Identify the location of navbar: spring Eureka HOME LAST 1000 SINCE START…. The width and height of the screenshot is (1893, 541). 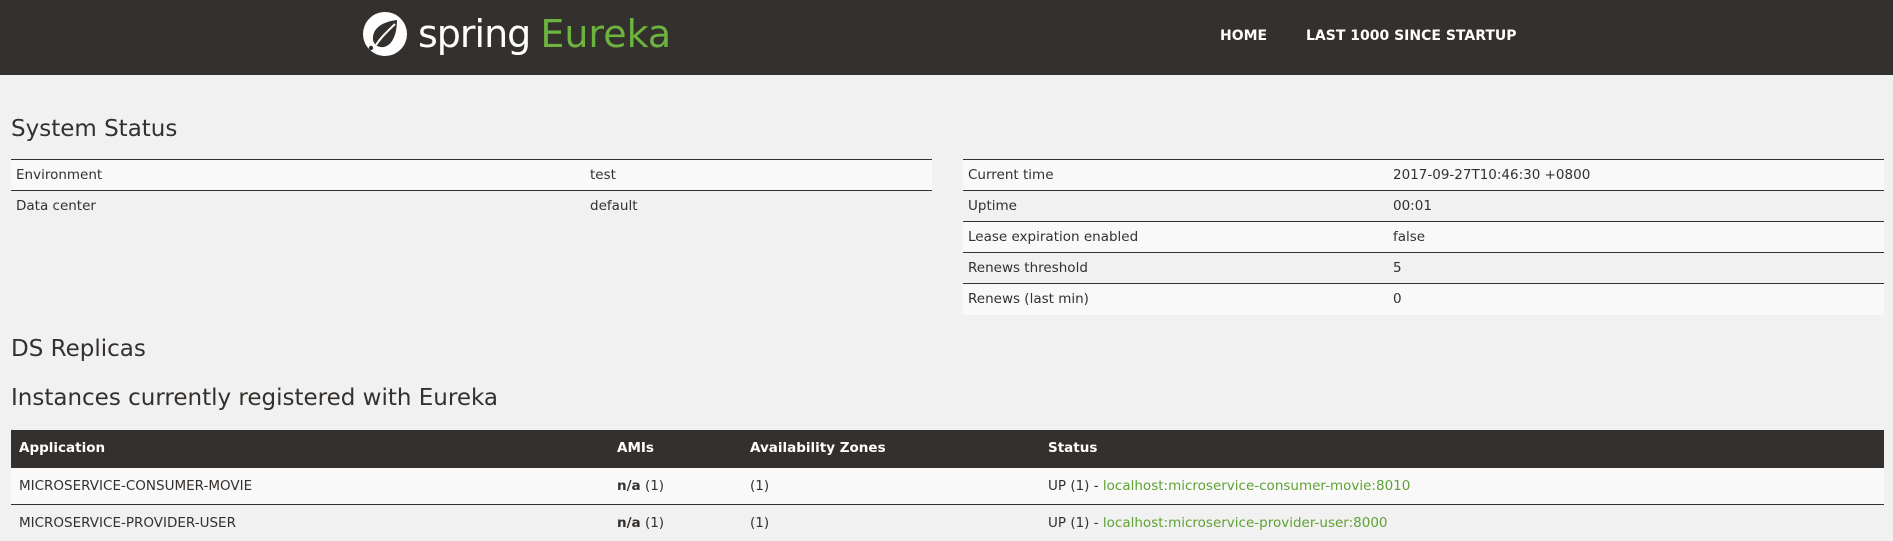
(946, 37).